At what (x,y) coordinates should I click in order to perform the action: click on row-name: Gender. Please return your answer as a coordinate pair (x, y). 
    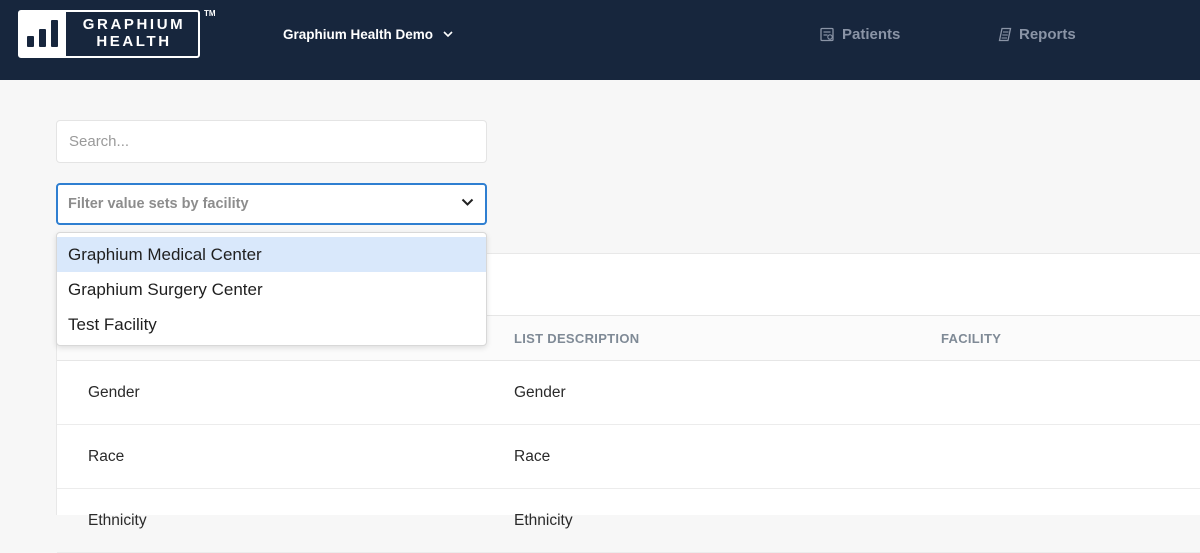
    Looking at the image, I should click on (114, 392).